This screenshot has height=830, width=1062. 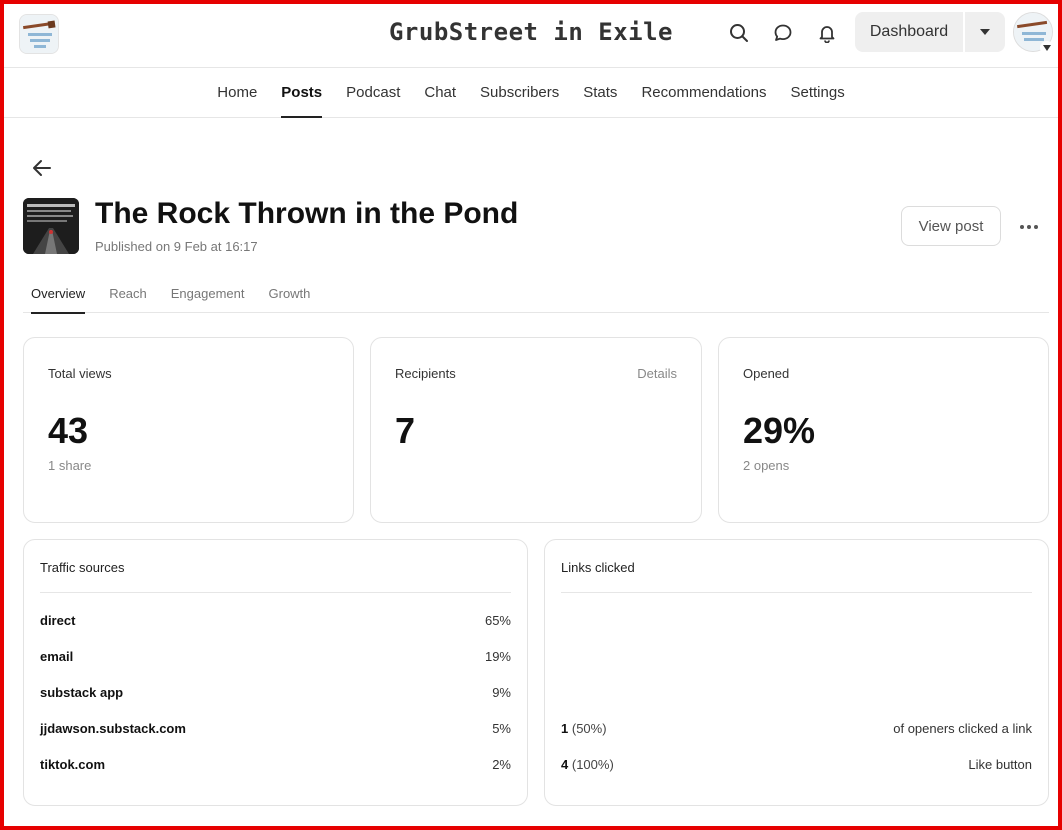 What do you see at coordinates (592, 764) in the screenshot?
I see `link-count-percent: (100%)` at bounding box center [592, 764].